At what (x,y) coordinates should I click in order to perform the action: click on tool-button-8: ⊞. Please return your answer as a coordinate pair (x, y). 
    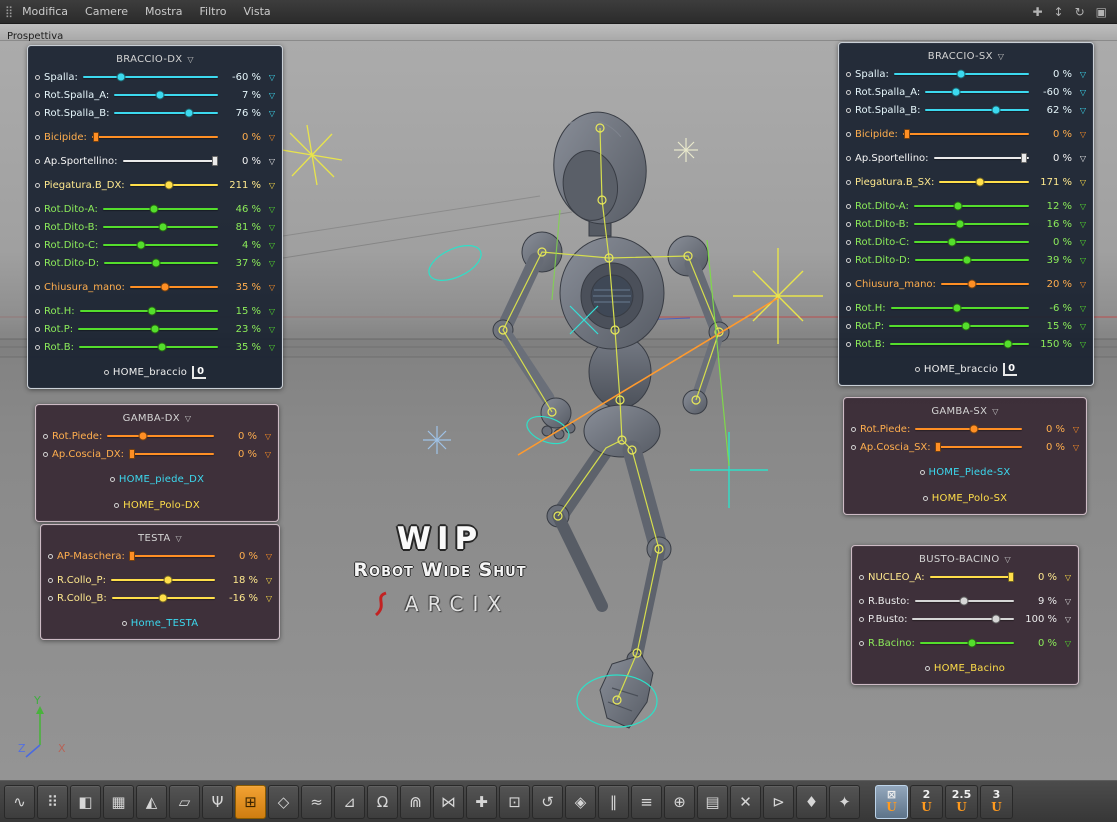
    Looking at the image, I should click on (250, 801).